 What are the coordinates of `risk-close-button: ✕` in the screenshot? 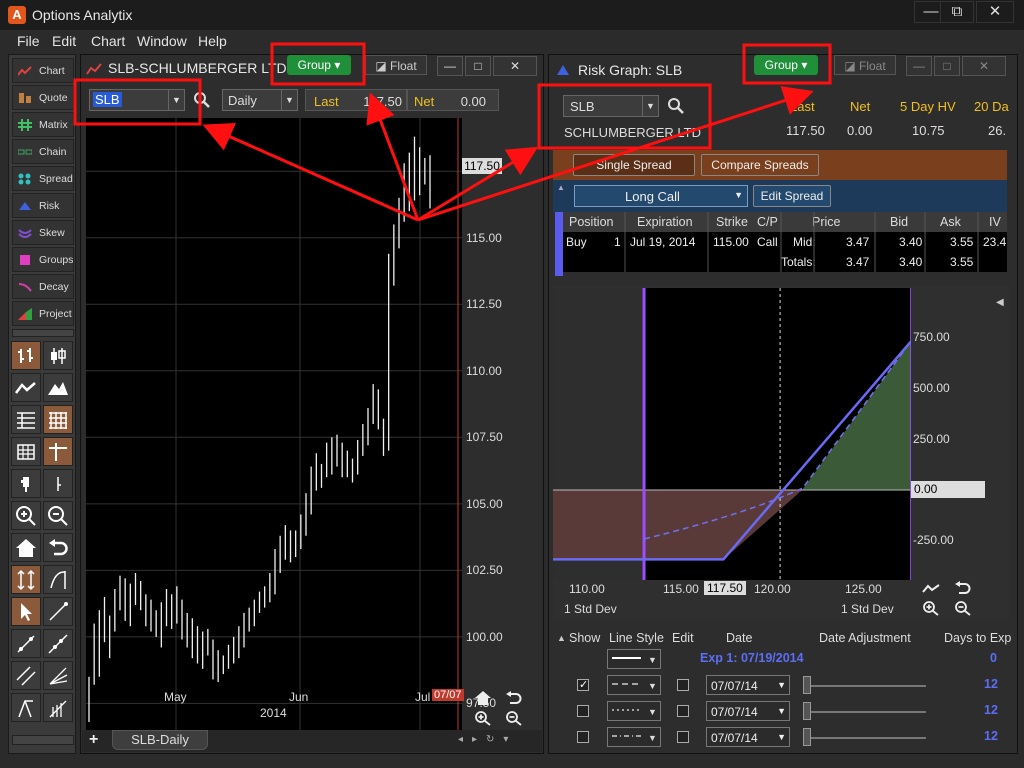 It's located at (984, 66).